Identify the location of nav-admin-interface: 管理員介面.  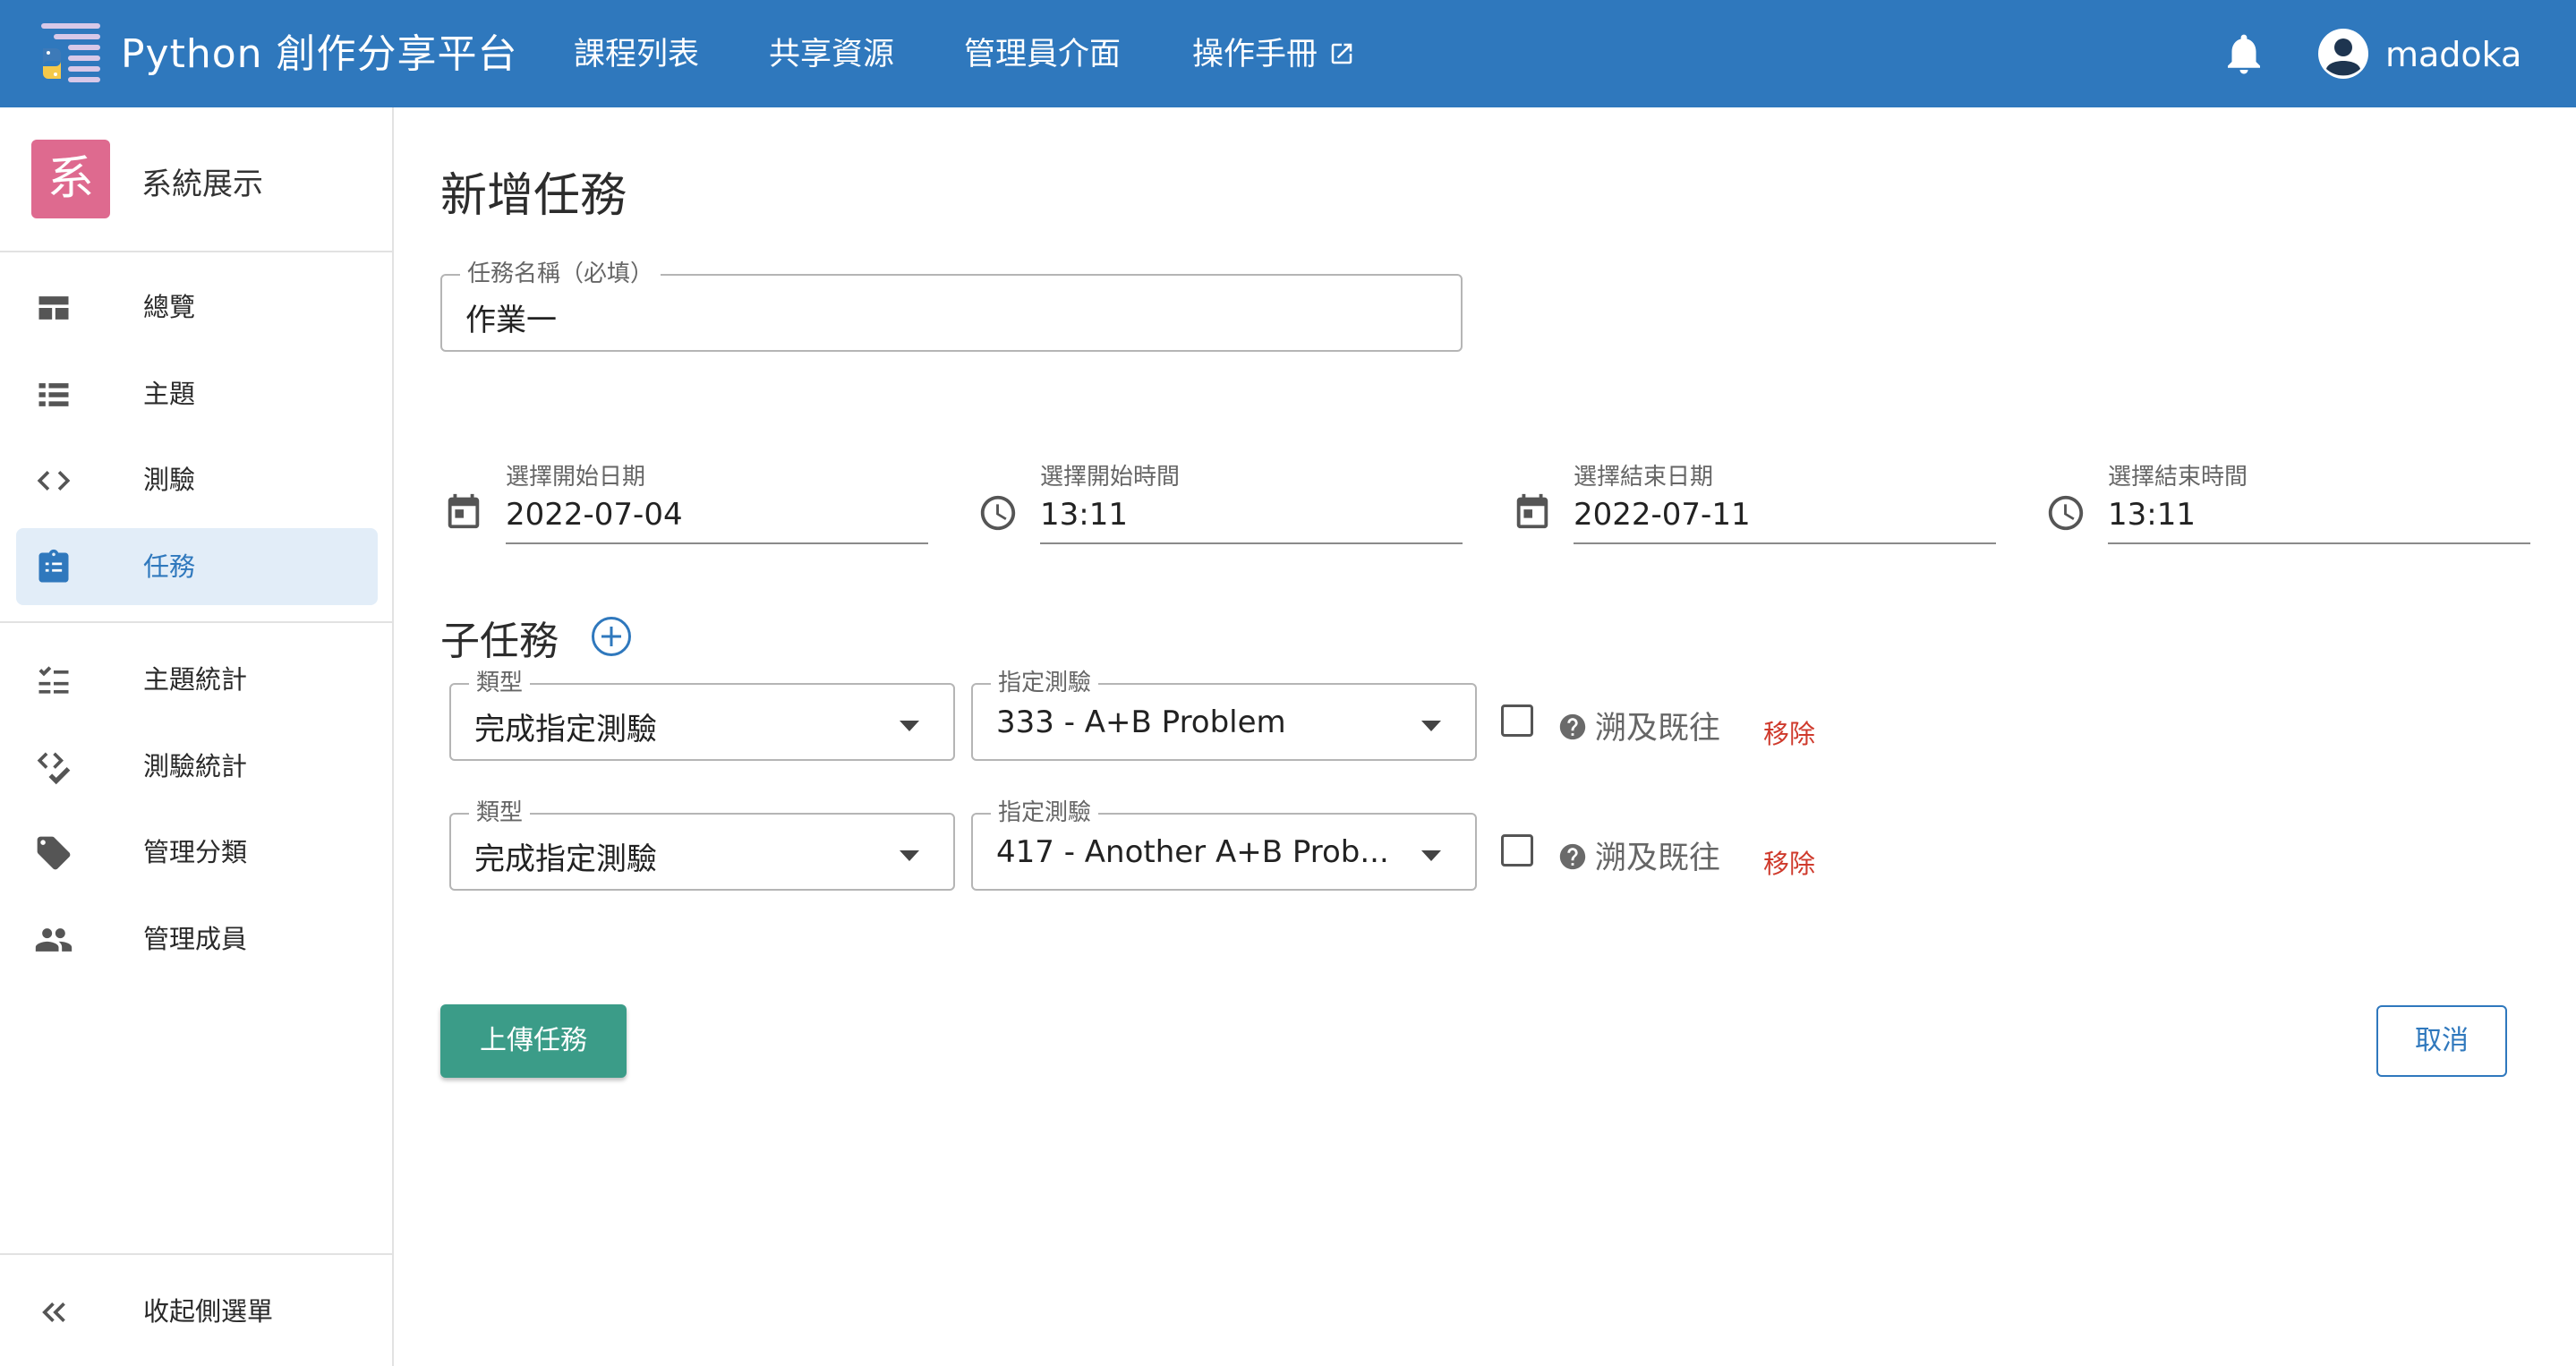
(1042, 53).